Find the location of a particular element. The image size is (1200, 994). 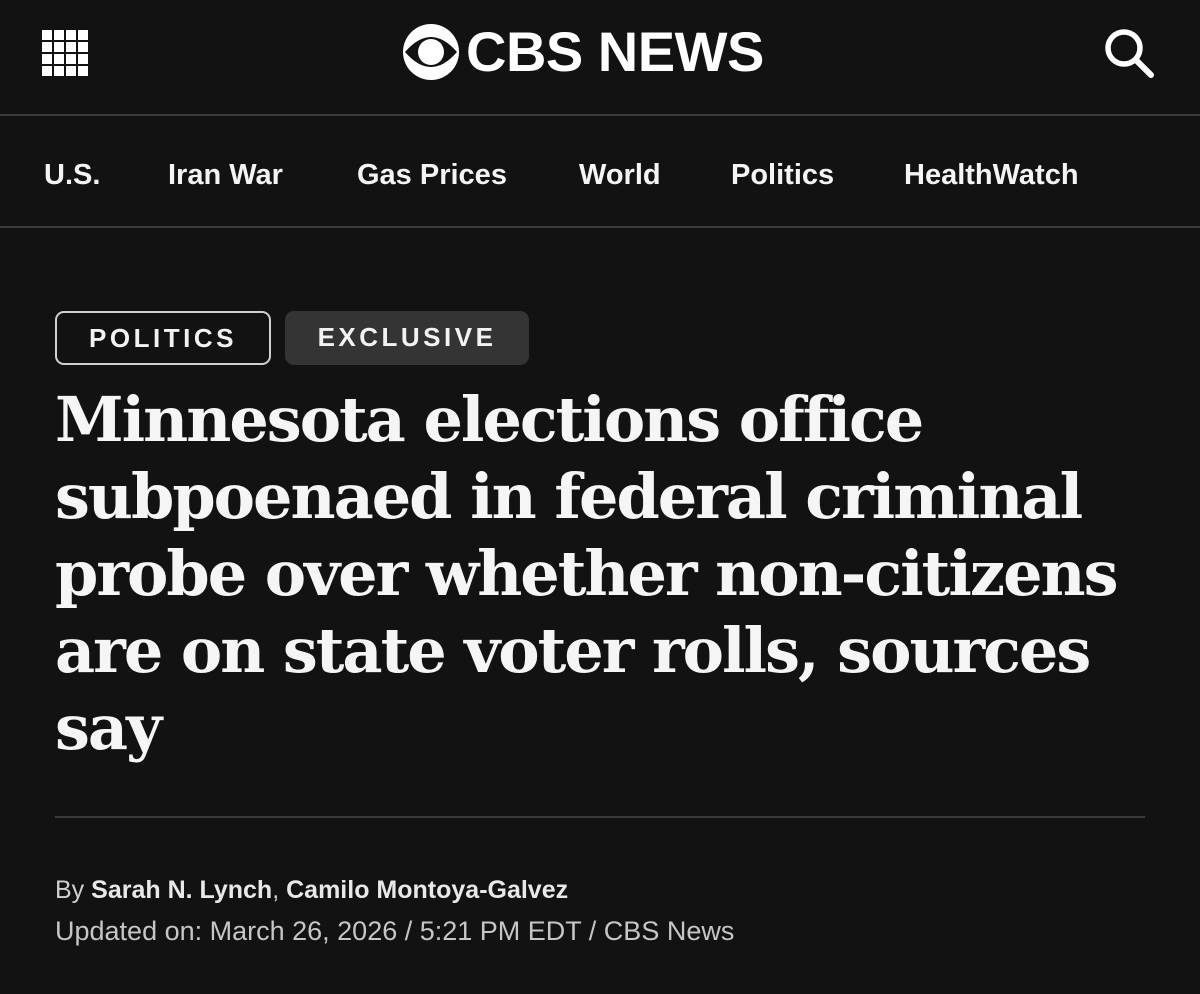

cbs-eye-icon is located at coordinates (431, 52).